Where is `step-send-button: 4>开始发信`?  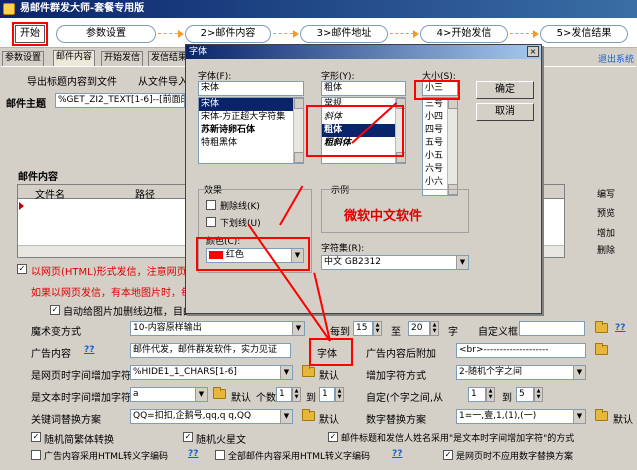 step-send-button: 4>开始发信 is located at coordinates (464, 34).